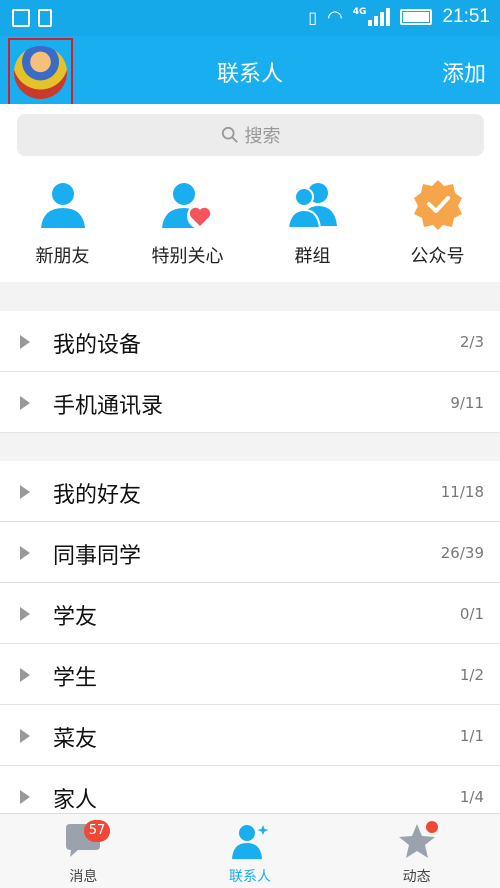 This screenshot has width=500, height=888. I want to click on tab-contacts: 联系人, so click(250, 851).